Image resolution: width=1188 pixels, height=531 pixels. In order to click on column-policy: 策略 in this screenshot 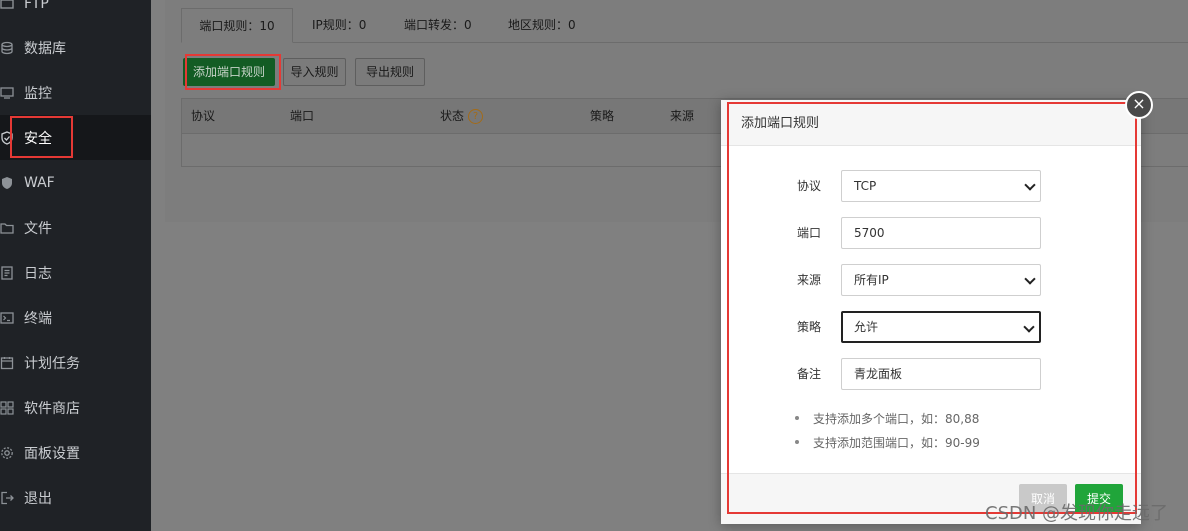, I will do `click(602, 116)`.